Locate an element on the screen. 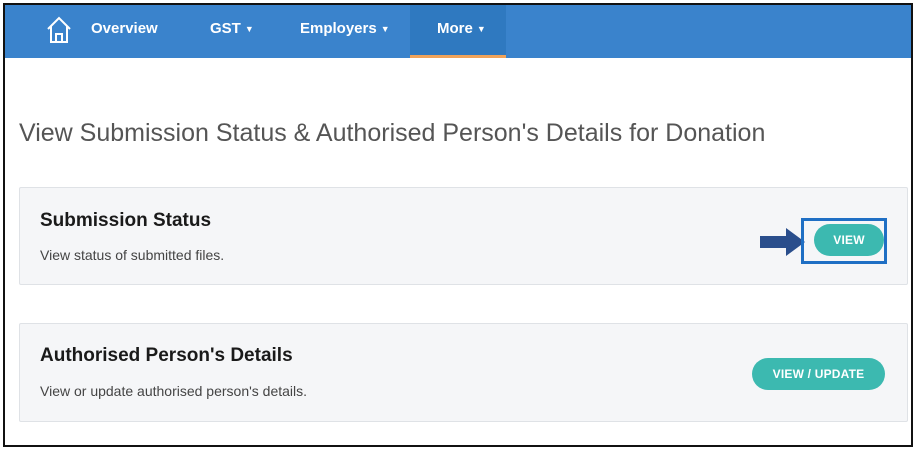 The height and width of the screenshot is (450, 918). view-update-button: VIEW / UPDATE is located at coordinates (818, 374).